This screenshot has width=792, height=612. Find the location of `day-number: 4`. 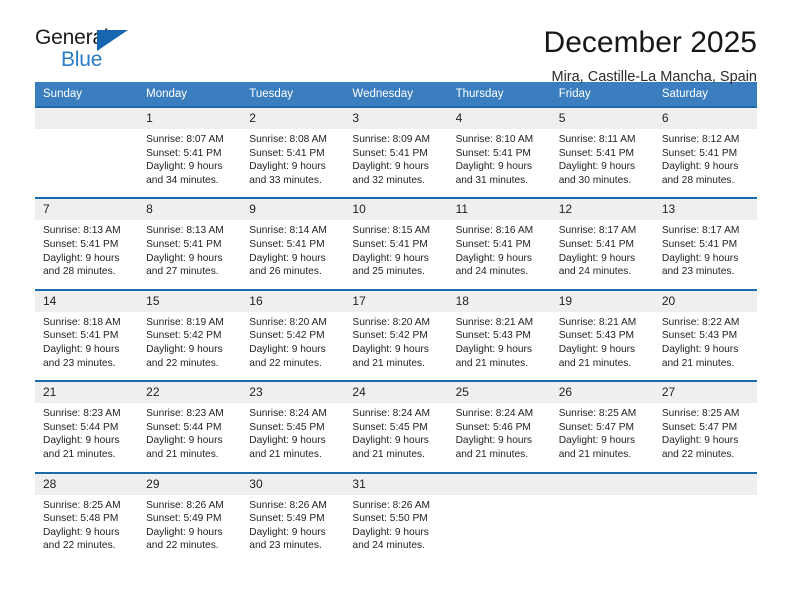

day-number: 4 is located at coordinates (499, 118).